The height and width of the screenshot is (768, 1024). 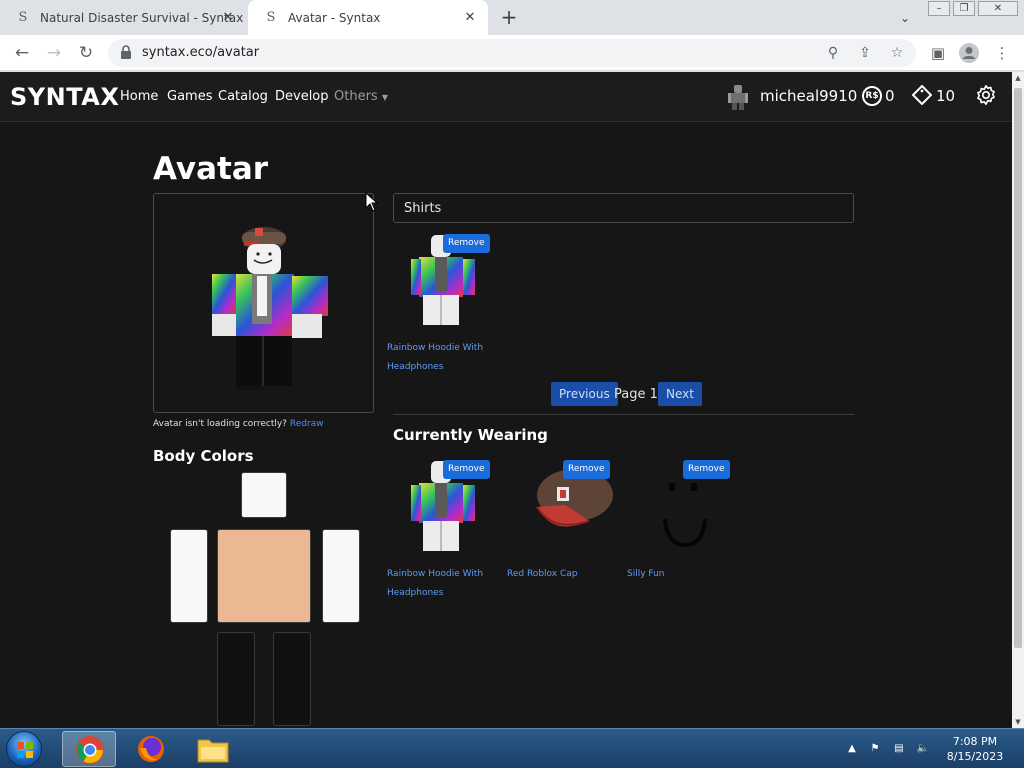 What do you see at coordinates (623, 208) in the screenshot?
I see `category-select: Shirts` at bounding box center [623, 208].